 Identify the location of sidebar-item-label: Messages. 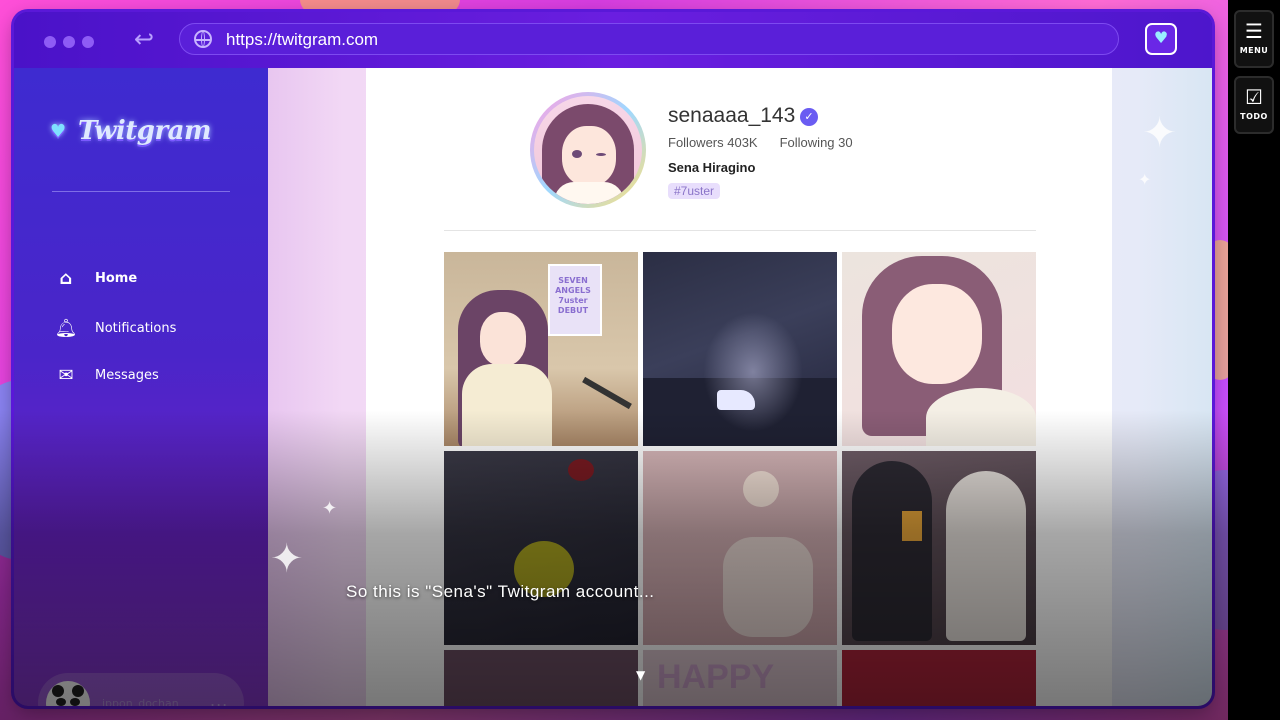
(127, 375).